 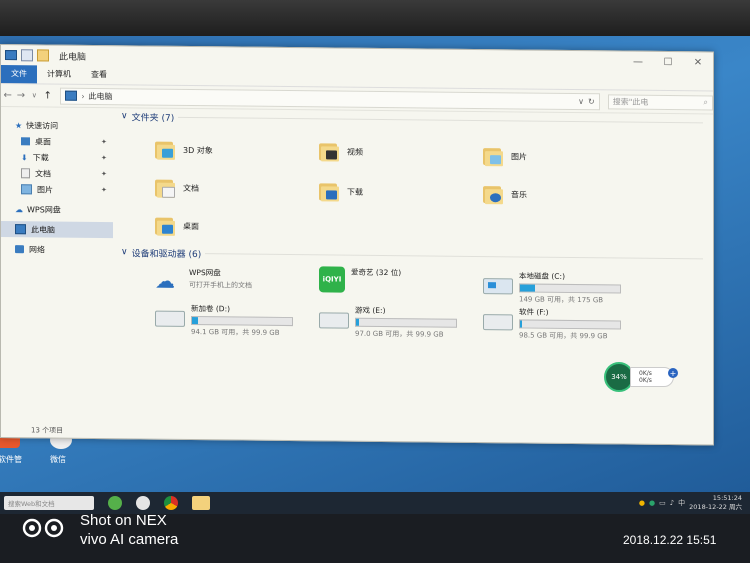 What do you see at coordinates (552, 287) in the screenshot?
I see `drive-item: 本地磁盘 (C:) 149 GB 可用，共 175 GB` at bounding box center [552, 287].